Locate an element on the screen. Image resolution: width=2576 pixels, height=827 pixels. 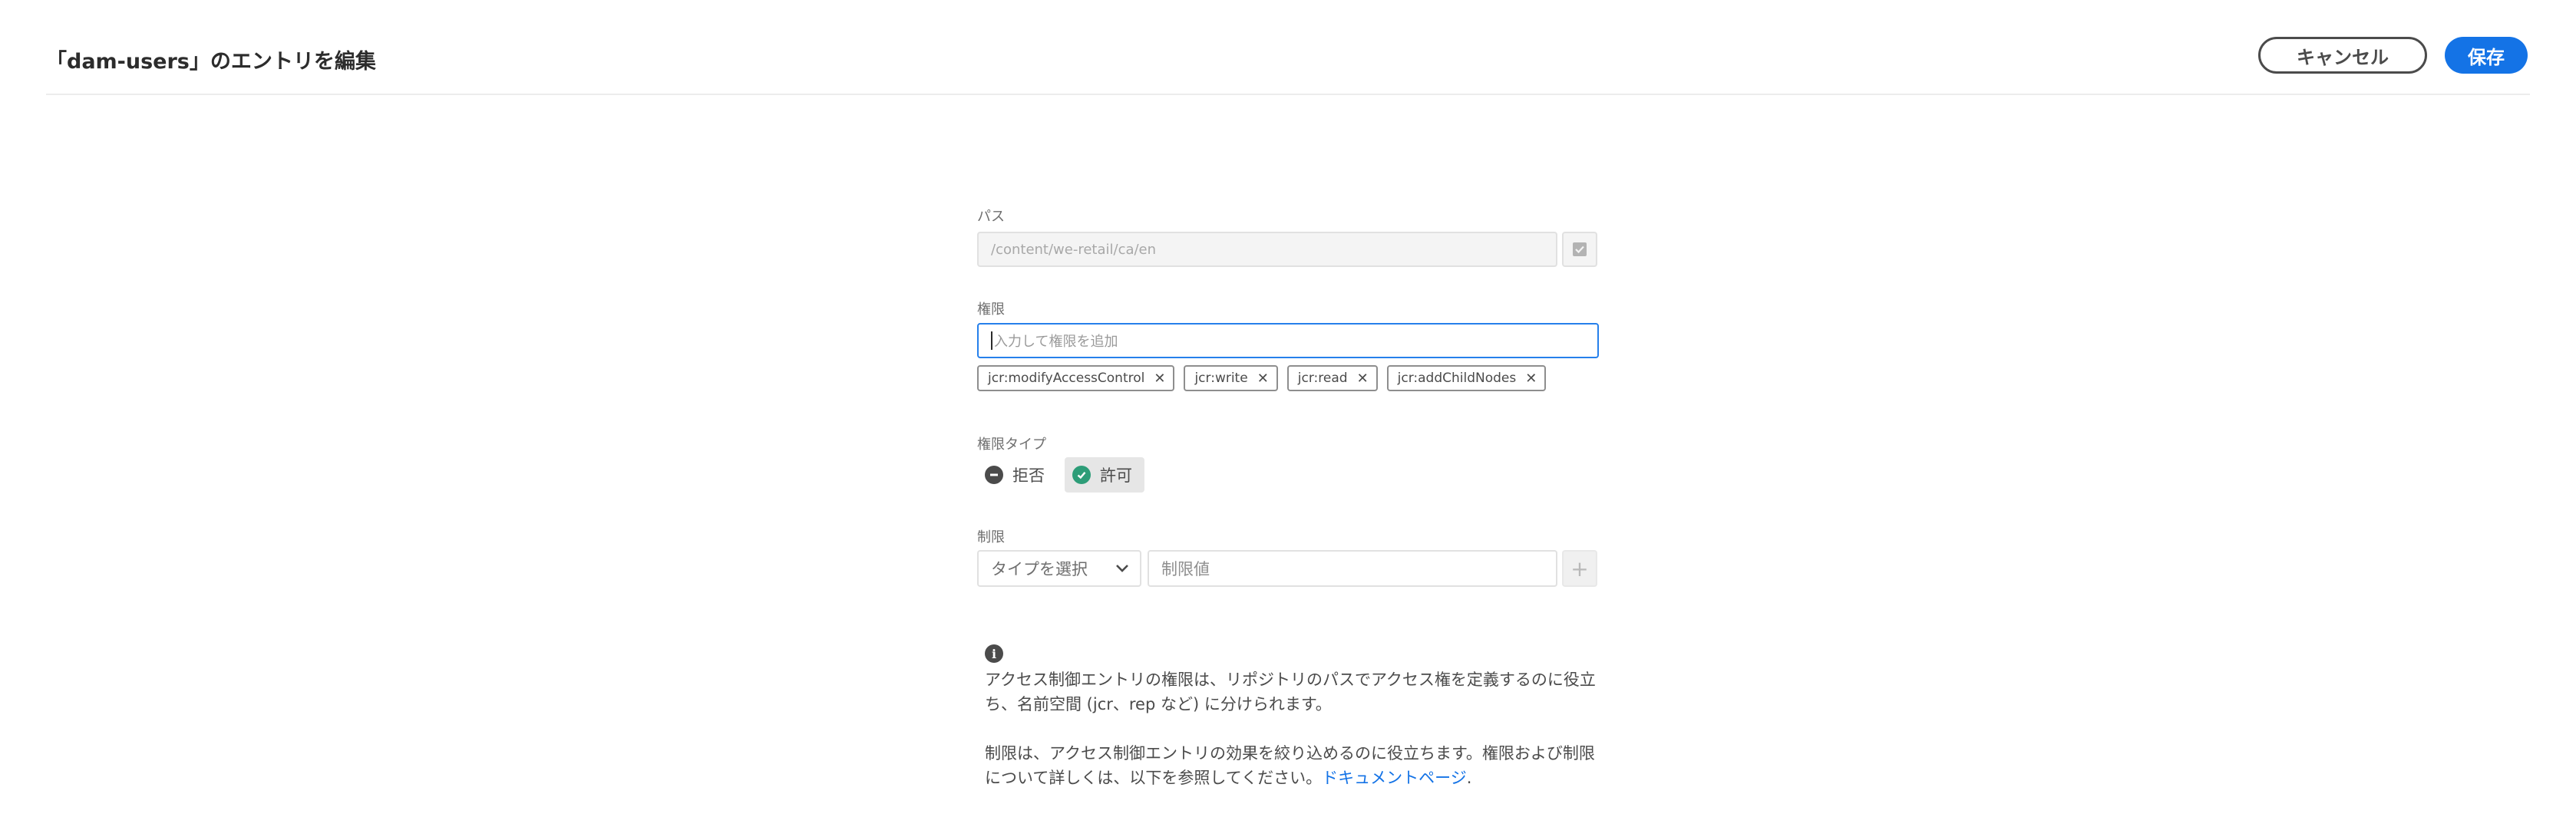
privilege-tag: jcr:write ✕ is located at coordinates (1231, 378).